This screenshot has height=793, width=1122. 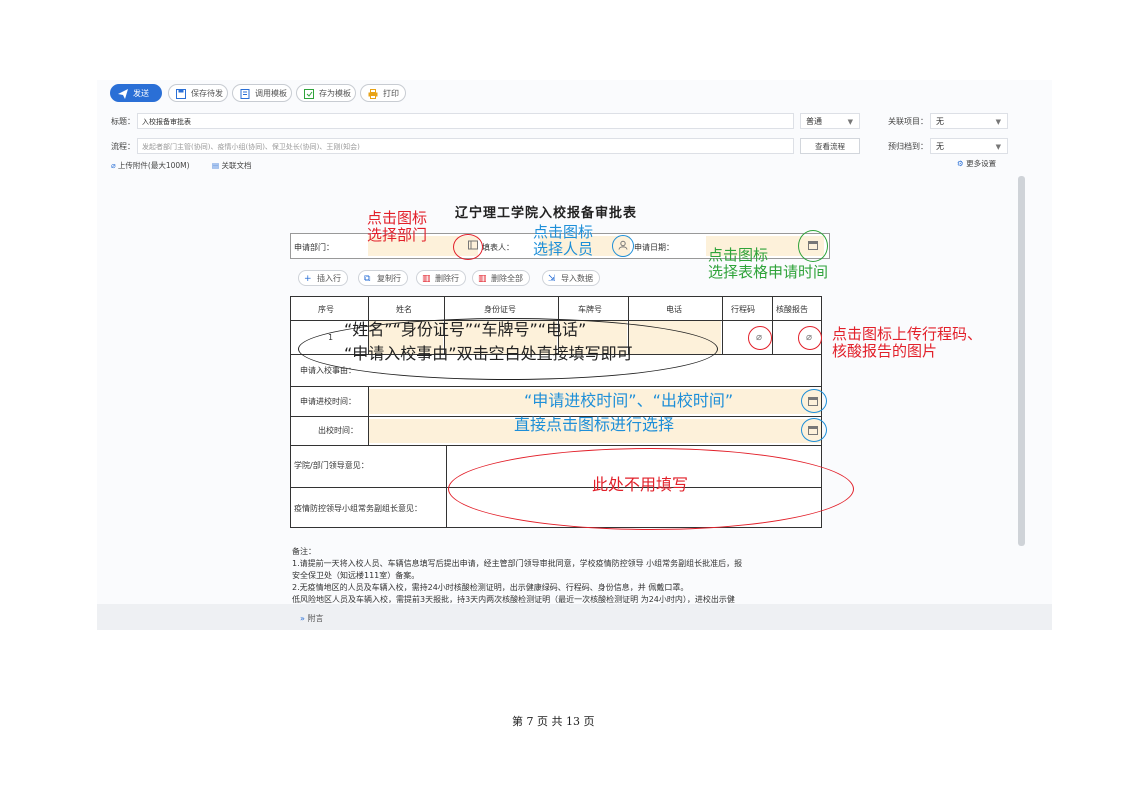 What do you see at coordinates (488, 353) in the screenshot?
I see `annotation-reason: “申请入校事由”双击空白处直接填写即可` at bounding box center [488, 353].